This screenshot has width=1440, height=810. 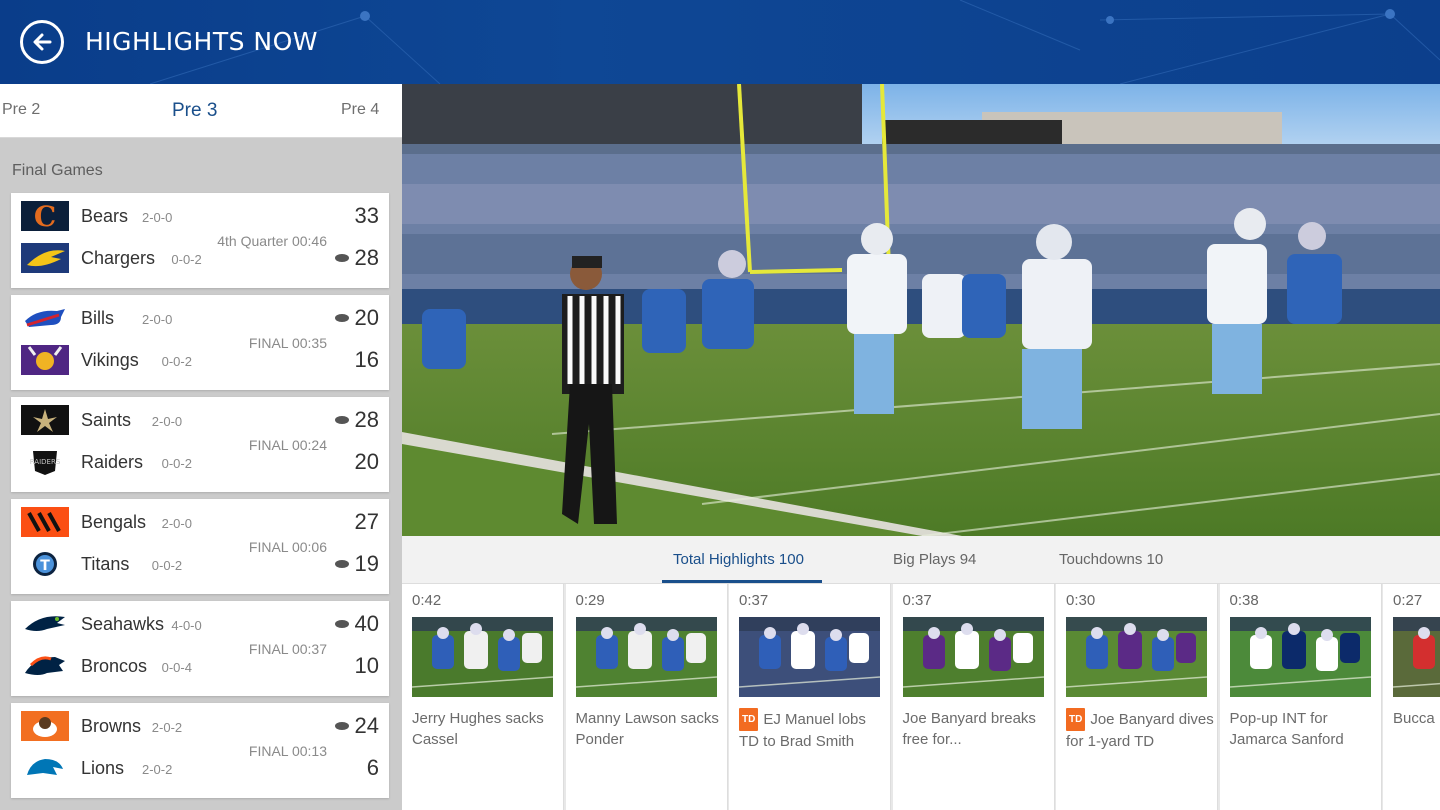 I want to click on highlight-clip: 0:42 Jerry Hughes sacks Cassel, so click(x=483, y=697).